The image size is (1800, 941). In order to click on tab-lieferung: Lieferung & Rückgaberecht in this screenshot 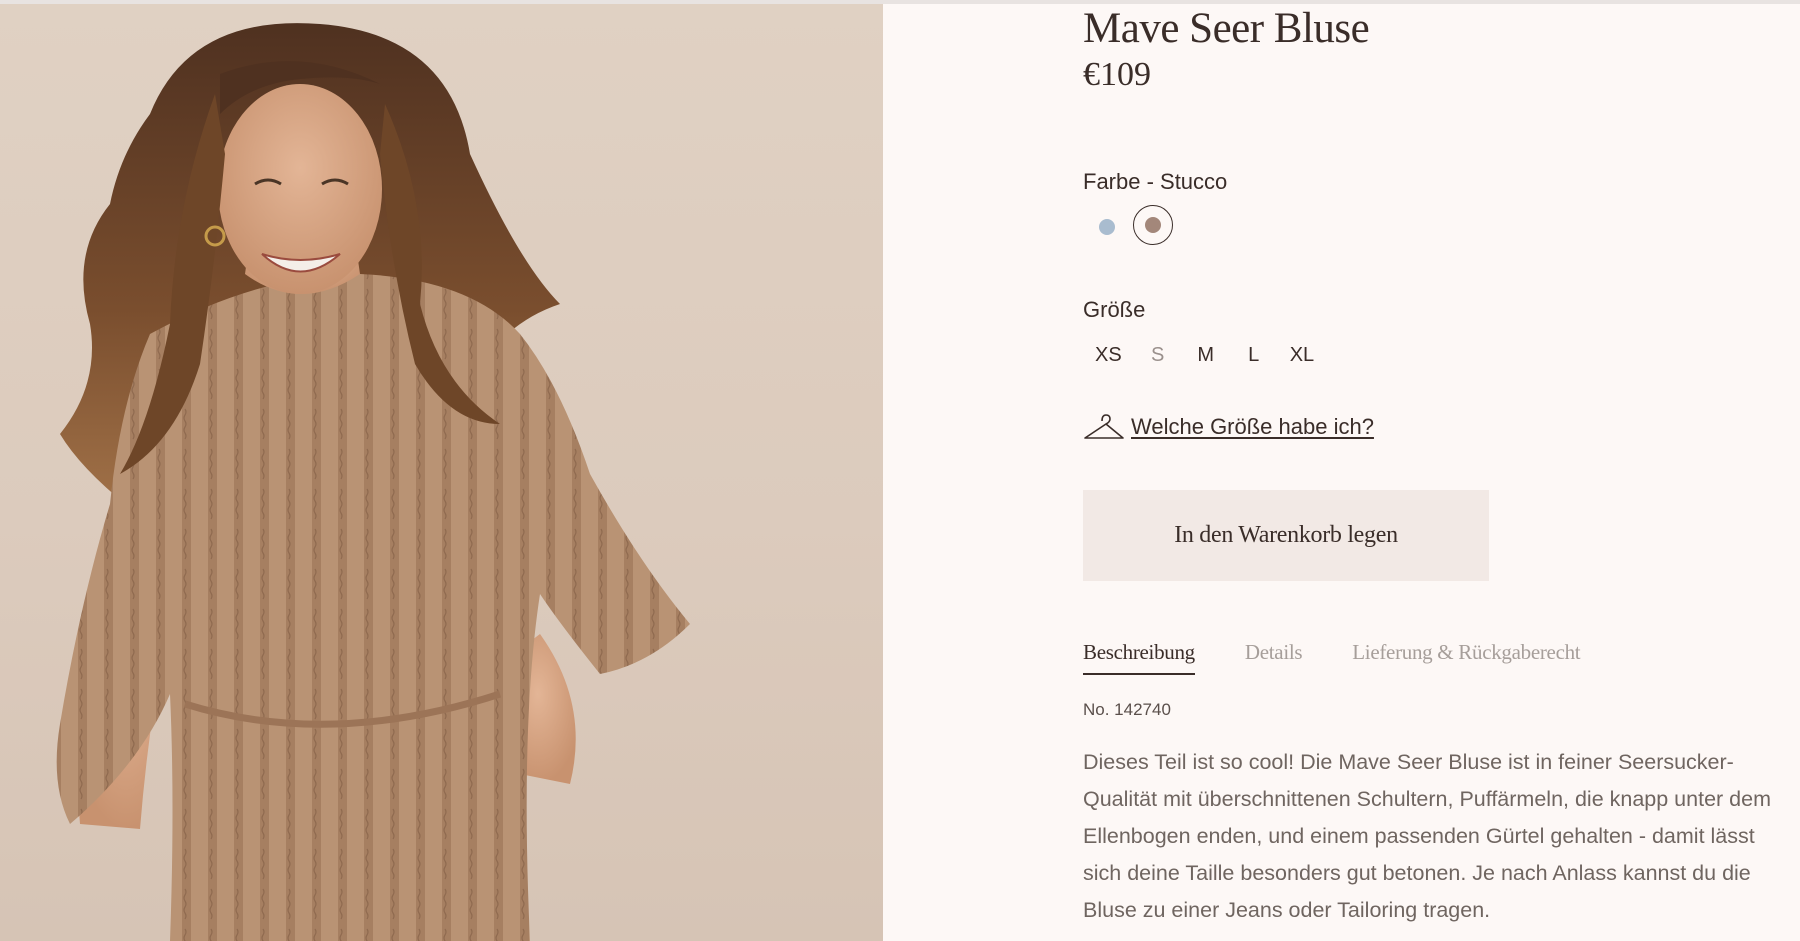, I will do `click(1466, 657)`.